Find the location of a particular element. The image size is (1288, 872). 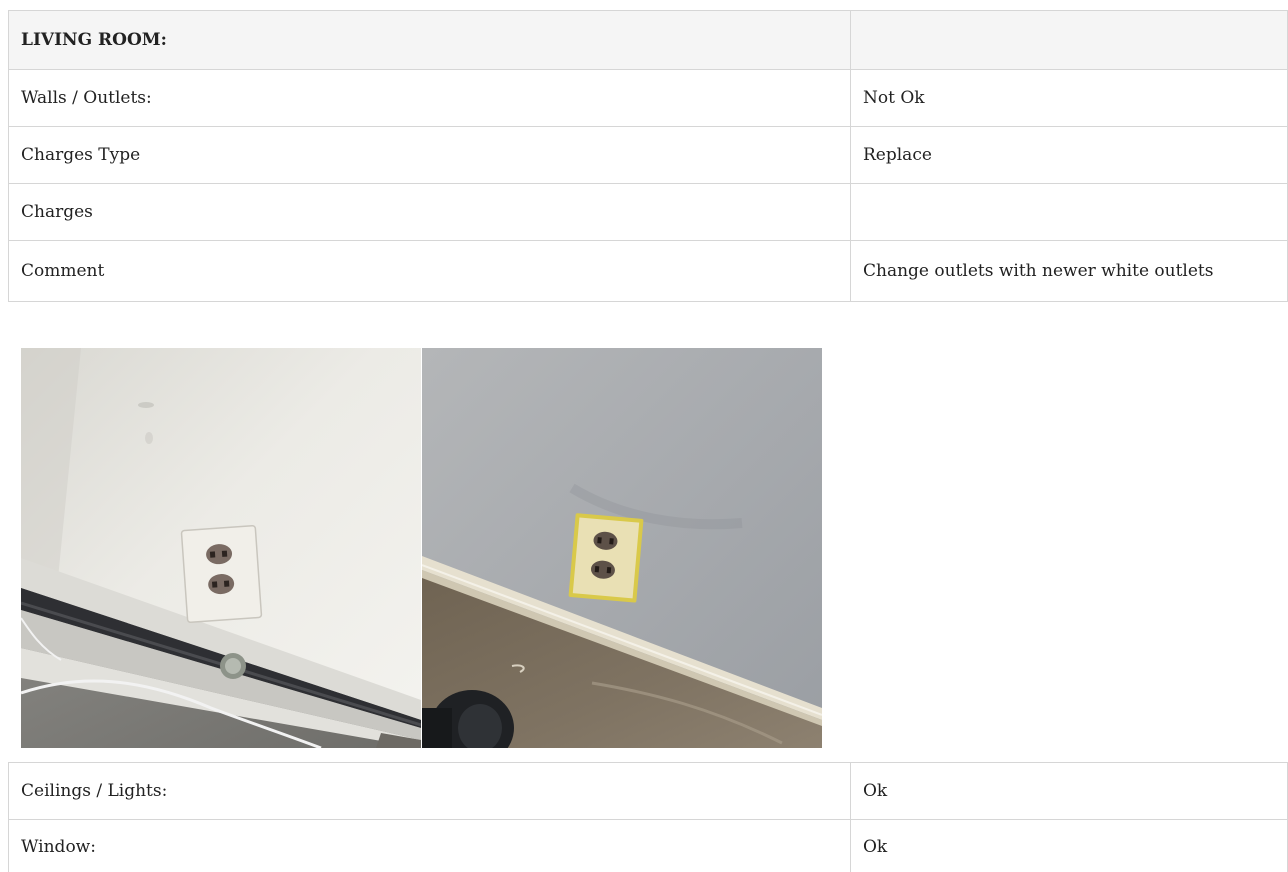

table-row: LIVING ROOM: is located at coordinates (648, 40).